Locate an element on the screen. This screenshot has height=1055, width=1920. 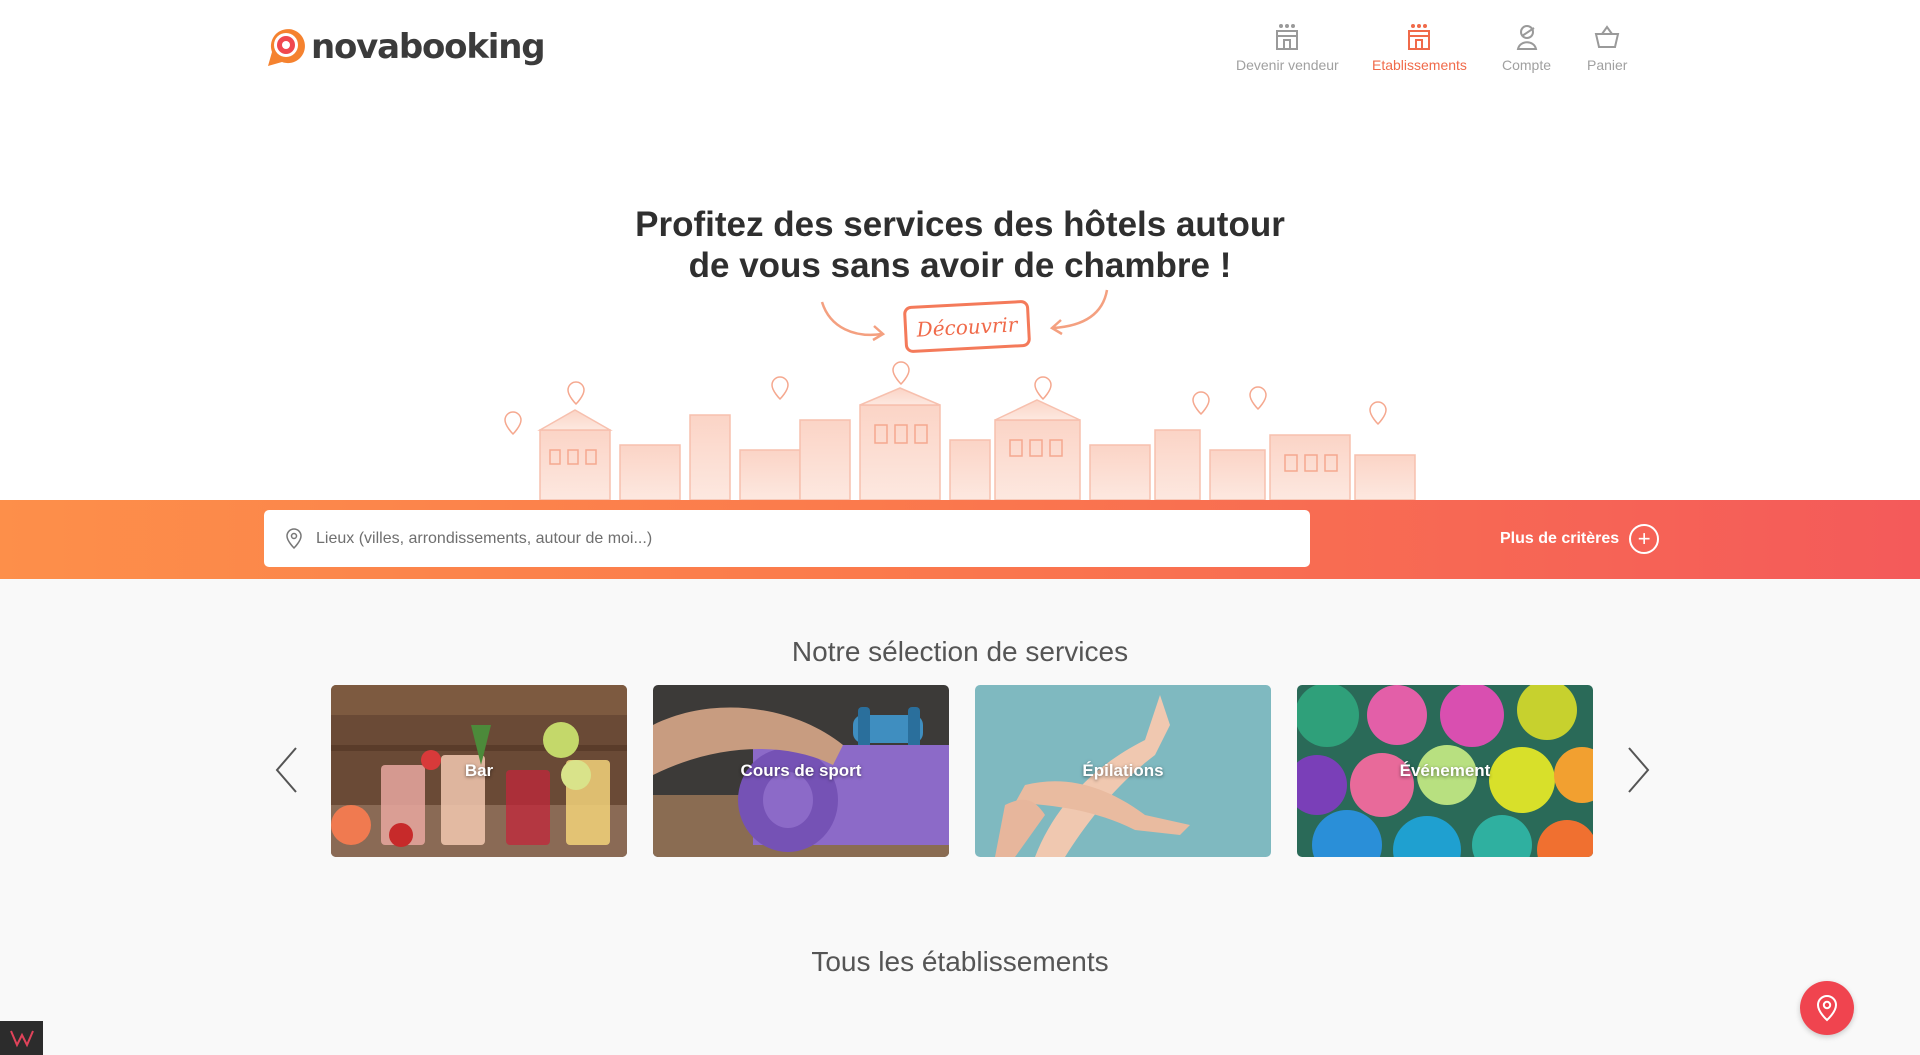
carousel-prev-arrow-icon is located at coordinates (287, 770).